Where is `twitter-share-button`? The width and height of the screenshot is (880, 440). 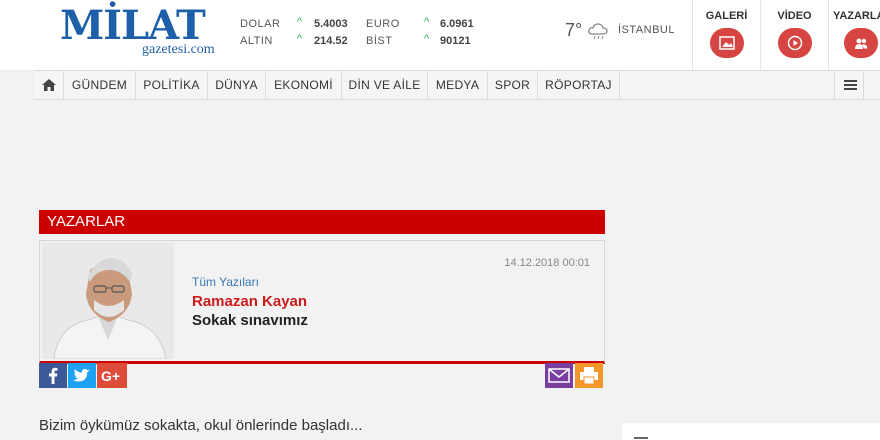 twitter-share-button is located at coordinates (82, 375).